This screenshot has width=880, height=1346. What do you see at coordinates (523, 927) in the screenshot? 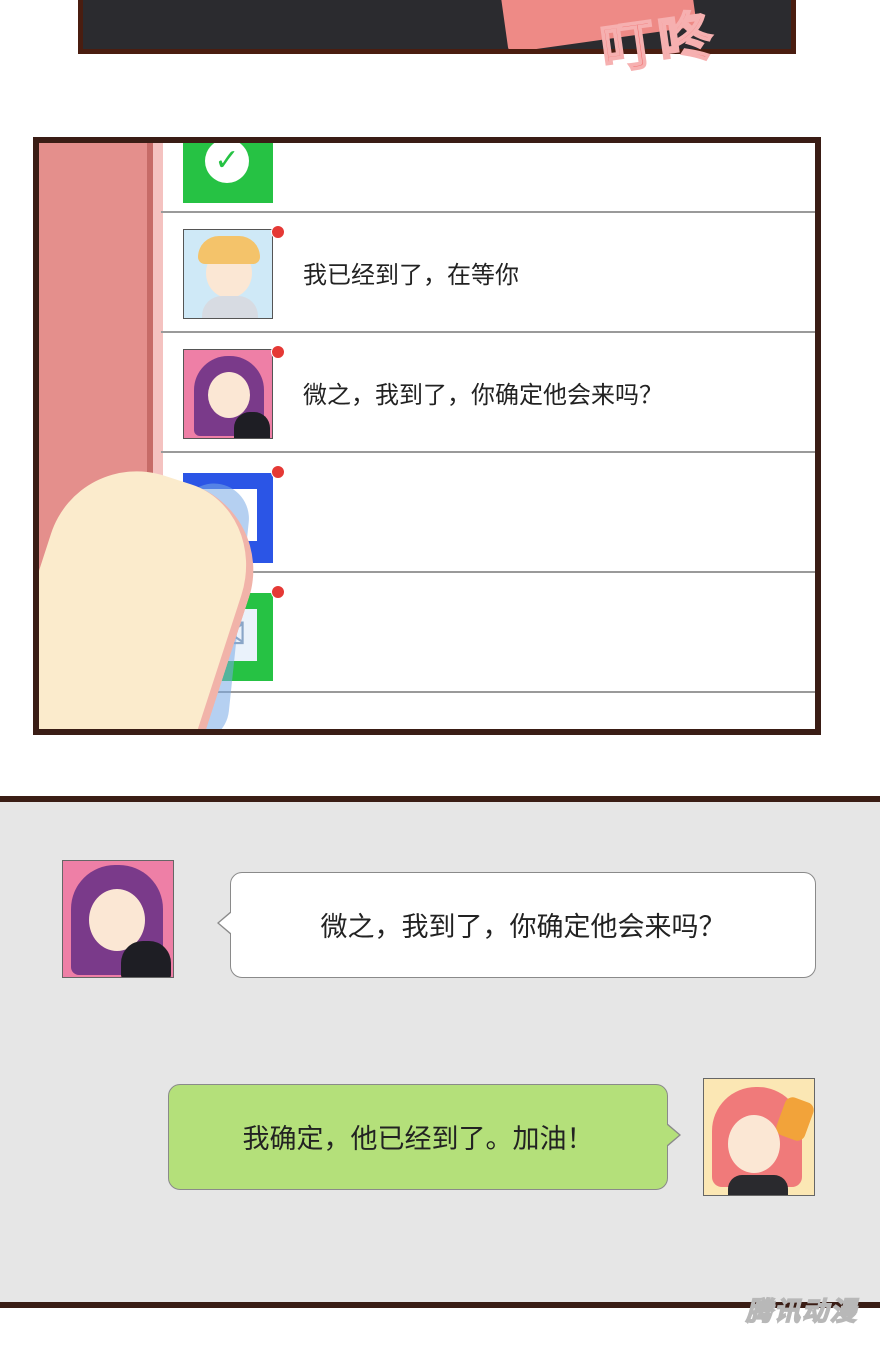
I see `chat-message-text: 微之，我到了，你确定他会来吗？` at bounding box center [523, 927].